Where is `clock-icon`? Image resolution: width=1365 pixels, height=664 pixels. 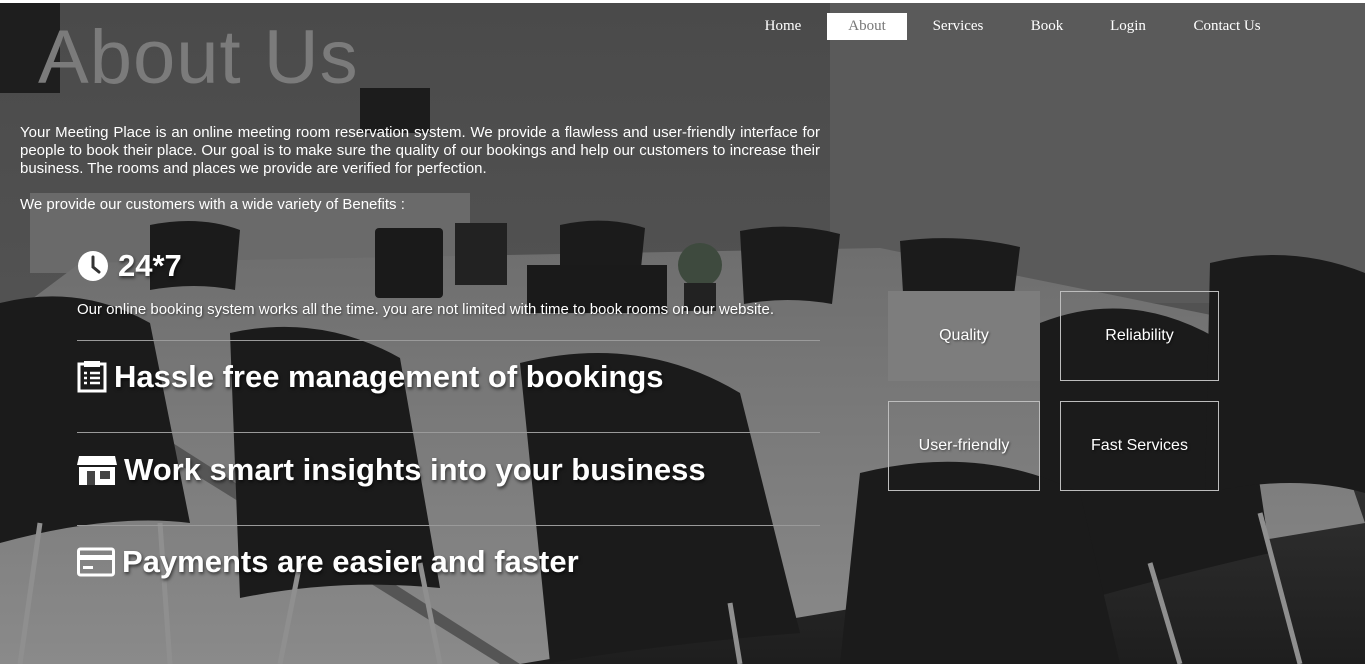
clock-icon is located at coordinates (94, 266).